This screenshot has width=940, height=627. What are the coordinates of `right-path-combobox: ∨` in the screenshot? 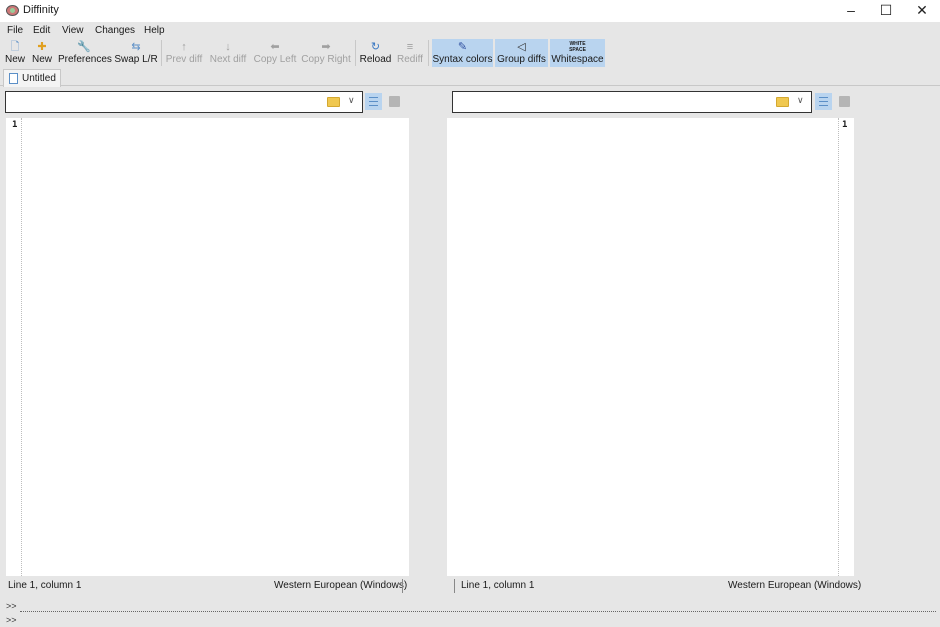 It's located at (632, 102).